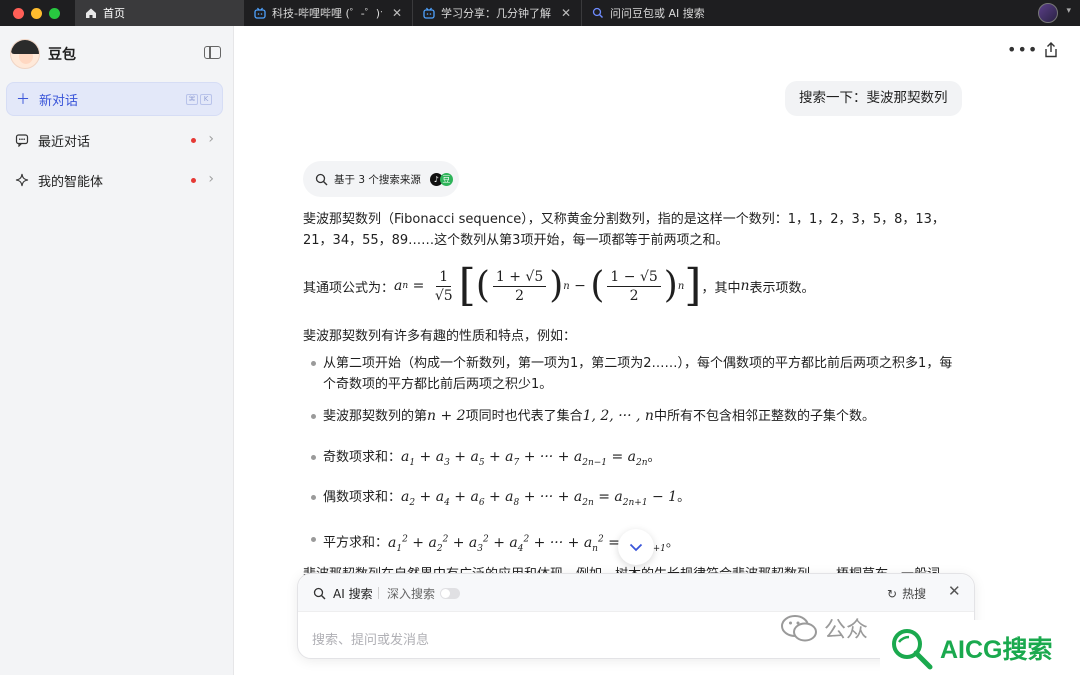 This screenshot has width=1080, height=675. Describe the element at coordinates (450, 593) in the screenshot. I see `deep-search-switch` at that location.